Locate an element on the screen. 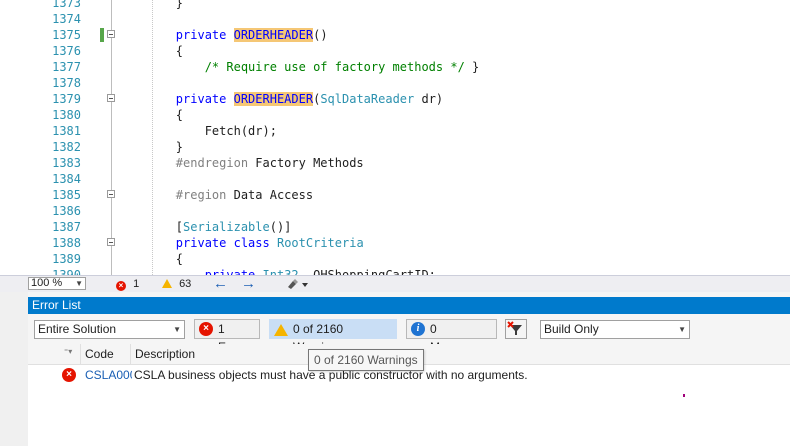  line-number: 1374 is located at coordinates (66, 19).